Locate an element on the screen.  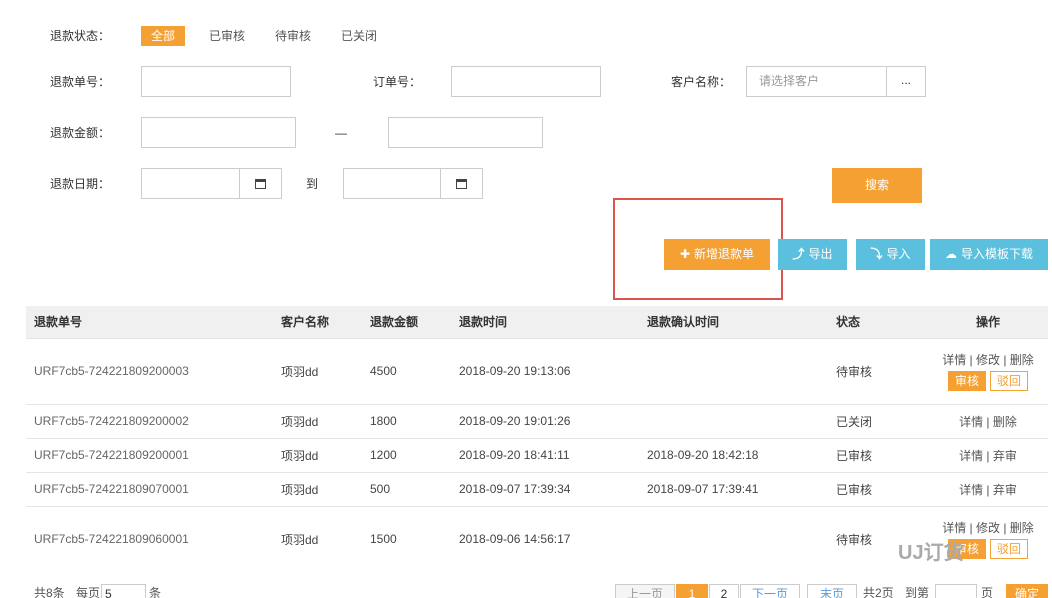
tab-all: 全部 is located at coordinates (163, 36).